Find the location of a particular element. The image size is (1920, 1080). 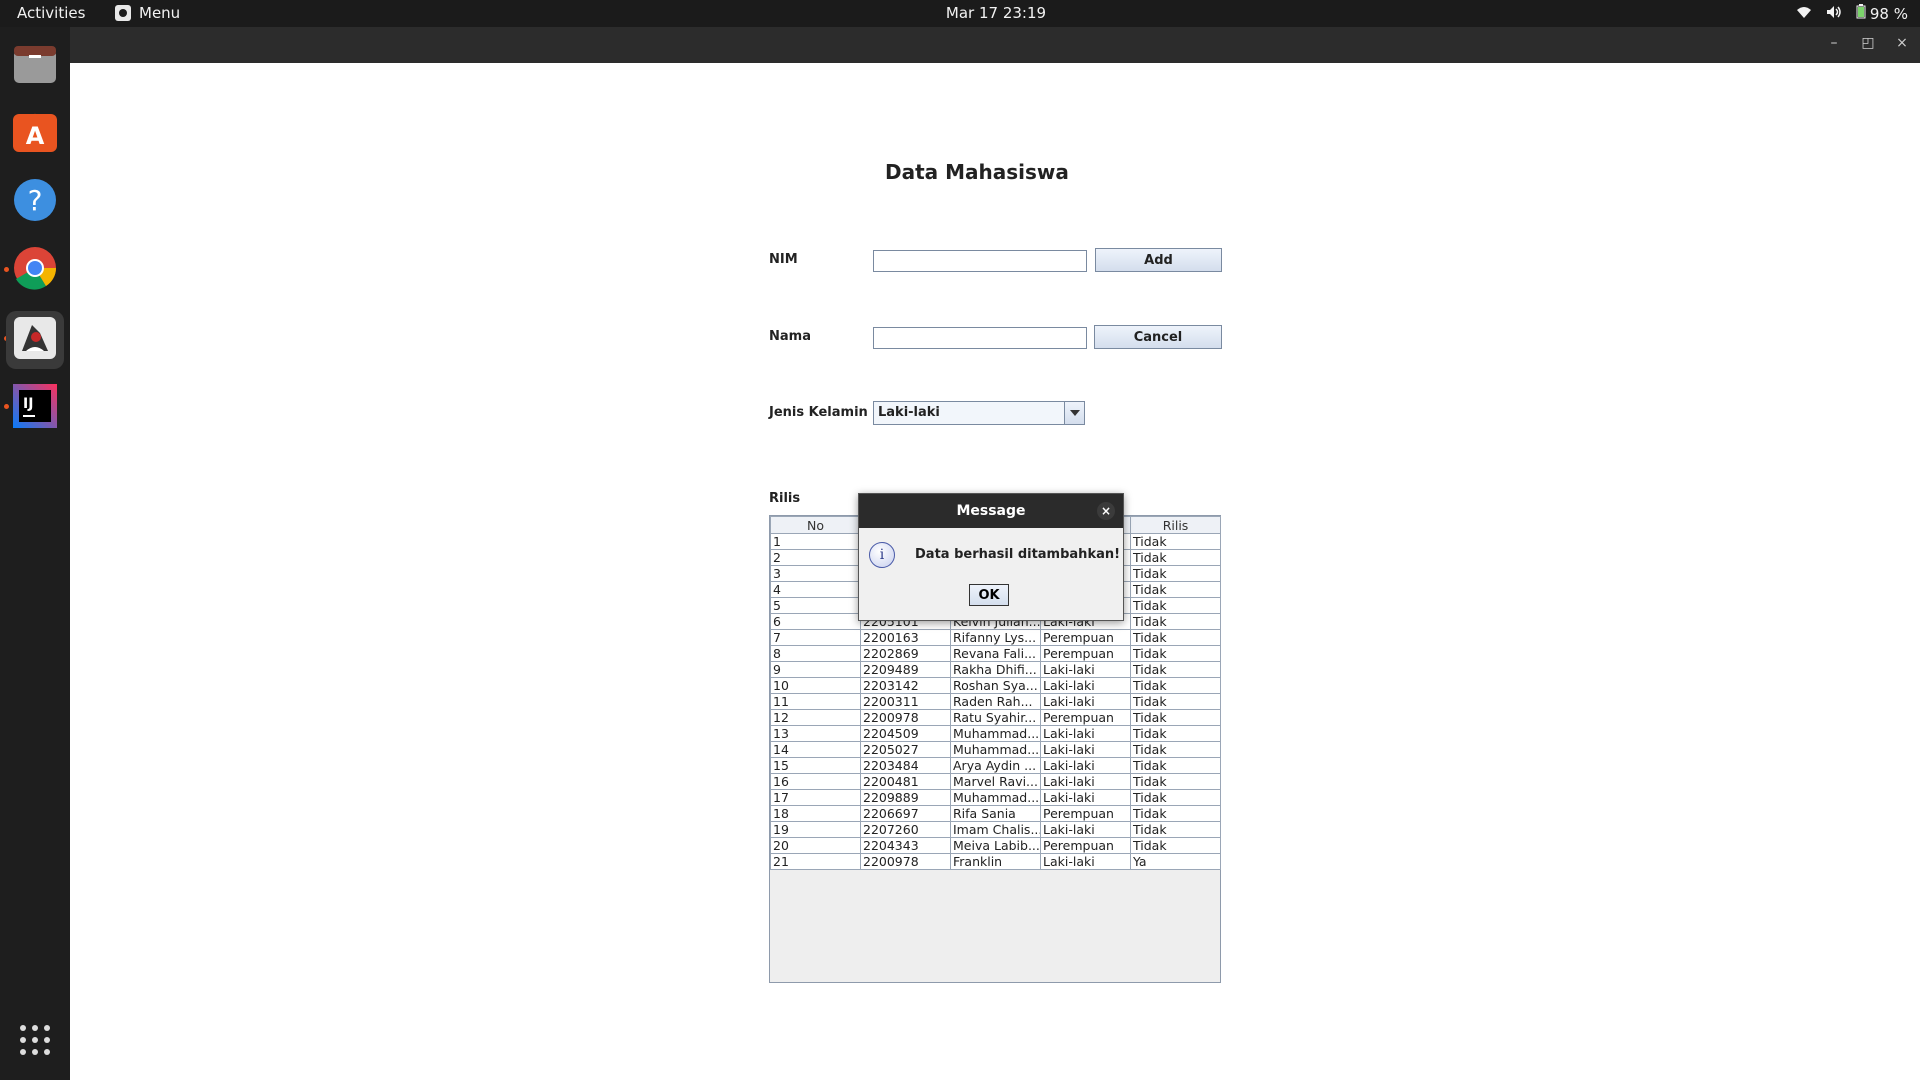

jenis-kelamin-select: Laki-laki is located at coordinates (979, 413).